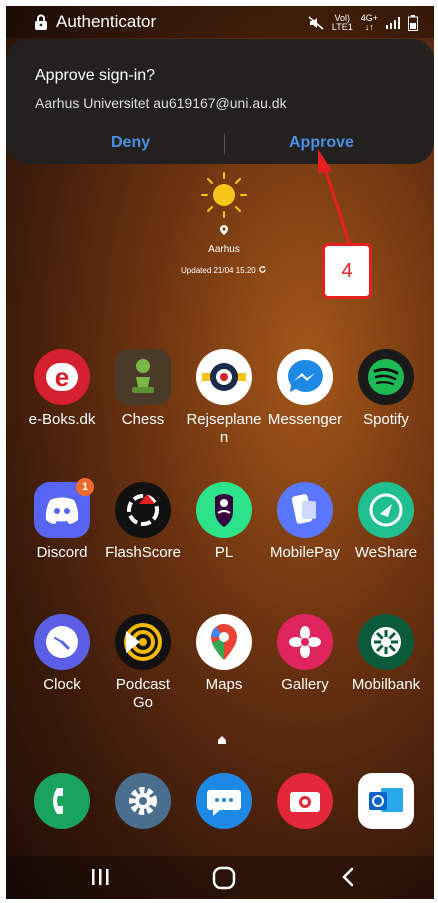  Describe the element at coordinates (305, 377) in the screenshot. I see `messenger-icon` at that location.